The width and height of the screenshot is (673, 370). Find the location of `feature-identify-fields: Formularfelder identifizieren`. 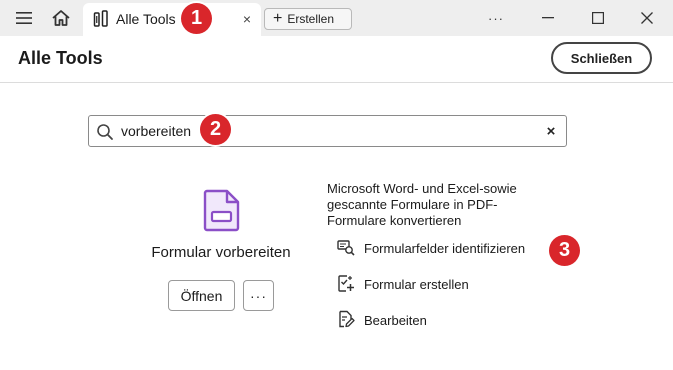

feature-identify-fields: Formularfelder identifizieren is located at coordinates (431, 248).